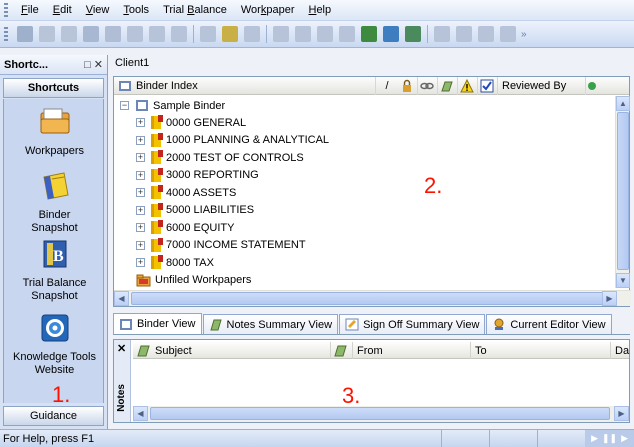 Image resolution: width=634 pixels, height=447 pixels. I want to click on properties-icon, so click(91, 34).